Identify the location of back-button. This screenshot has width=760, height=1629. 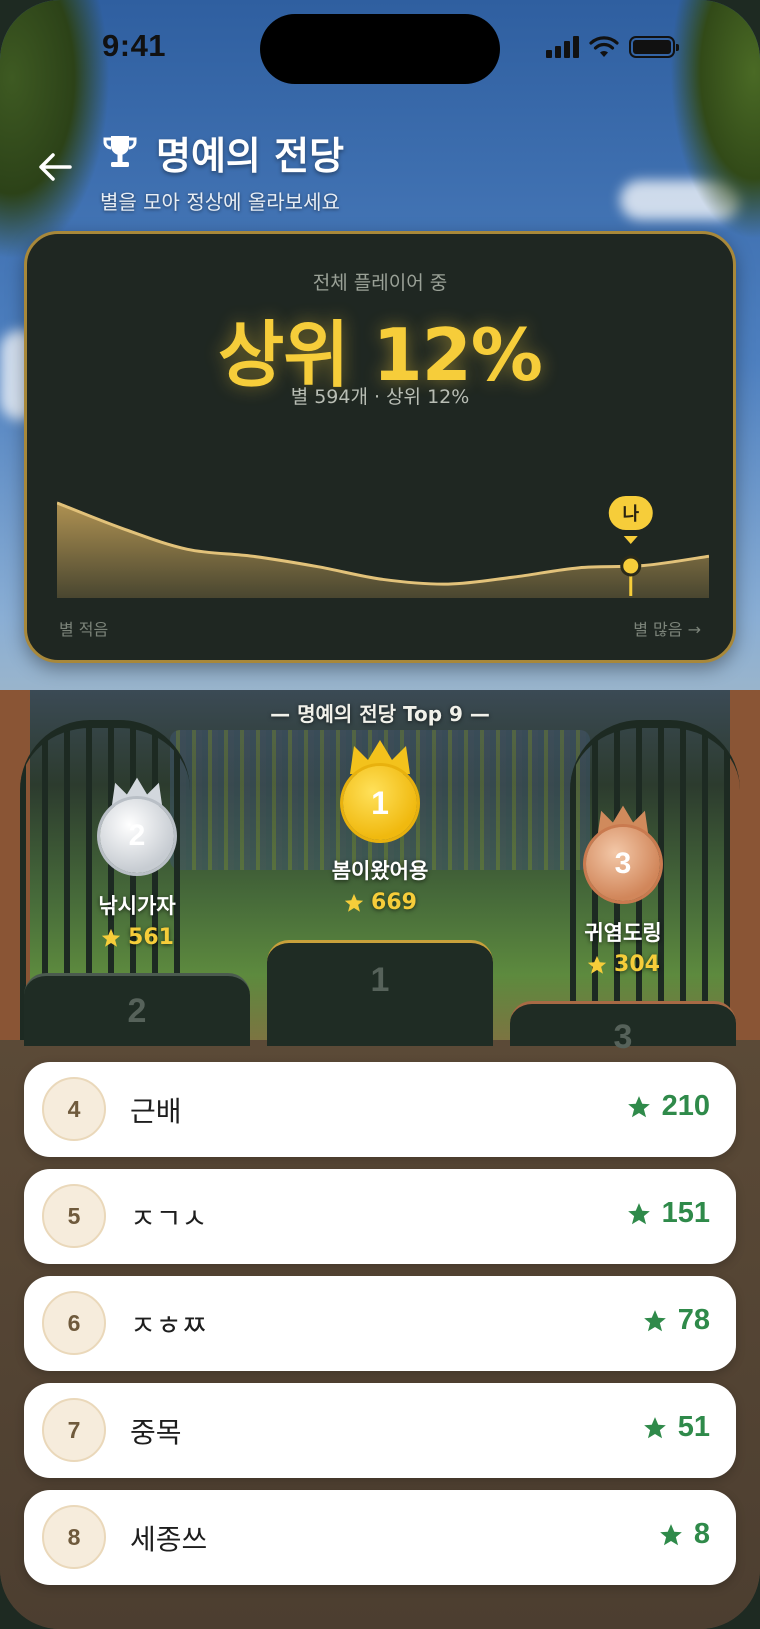
(55, 167).